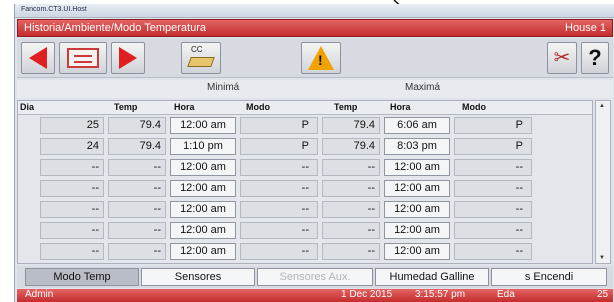 This screenshot has width=614, height=302. What do you see at coordinates (258, 107) in the screenshot?
I see `col-min-modo: Modo` at bounding box center [258, 107].